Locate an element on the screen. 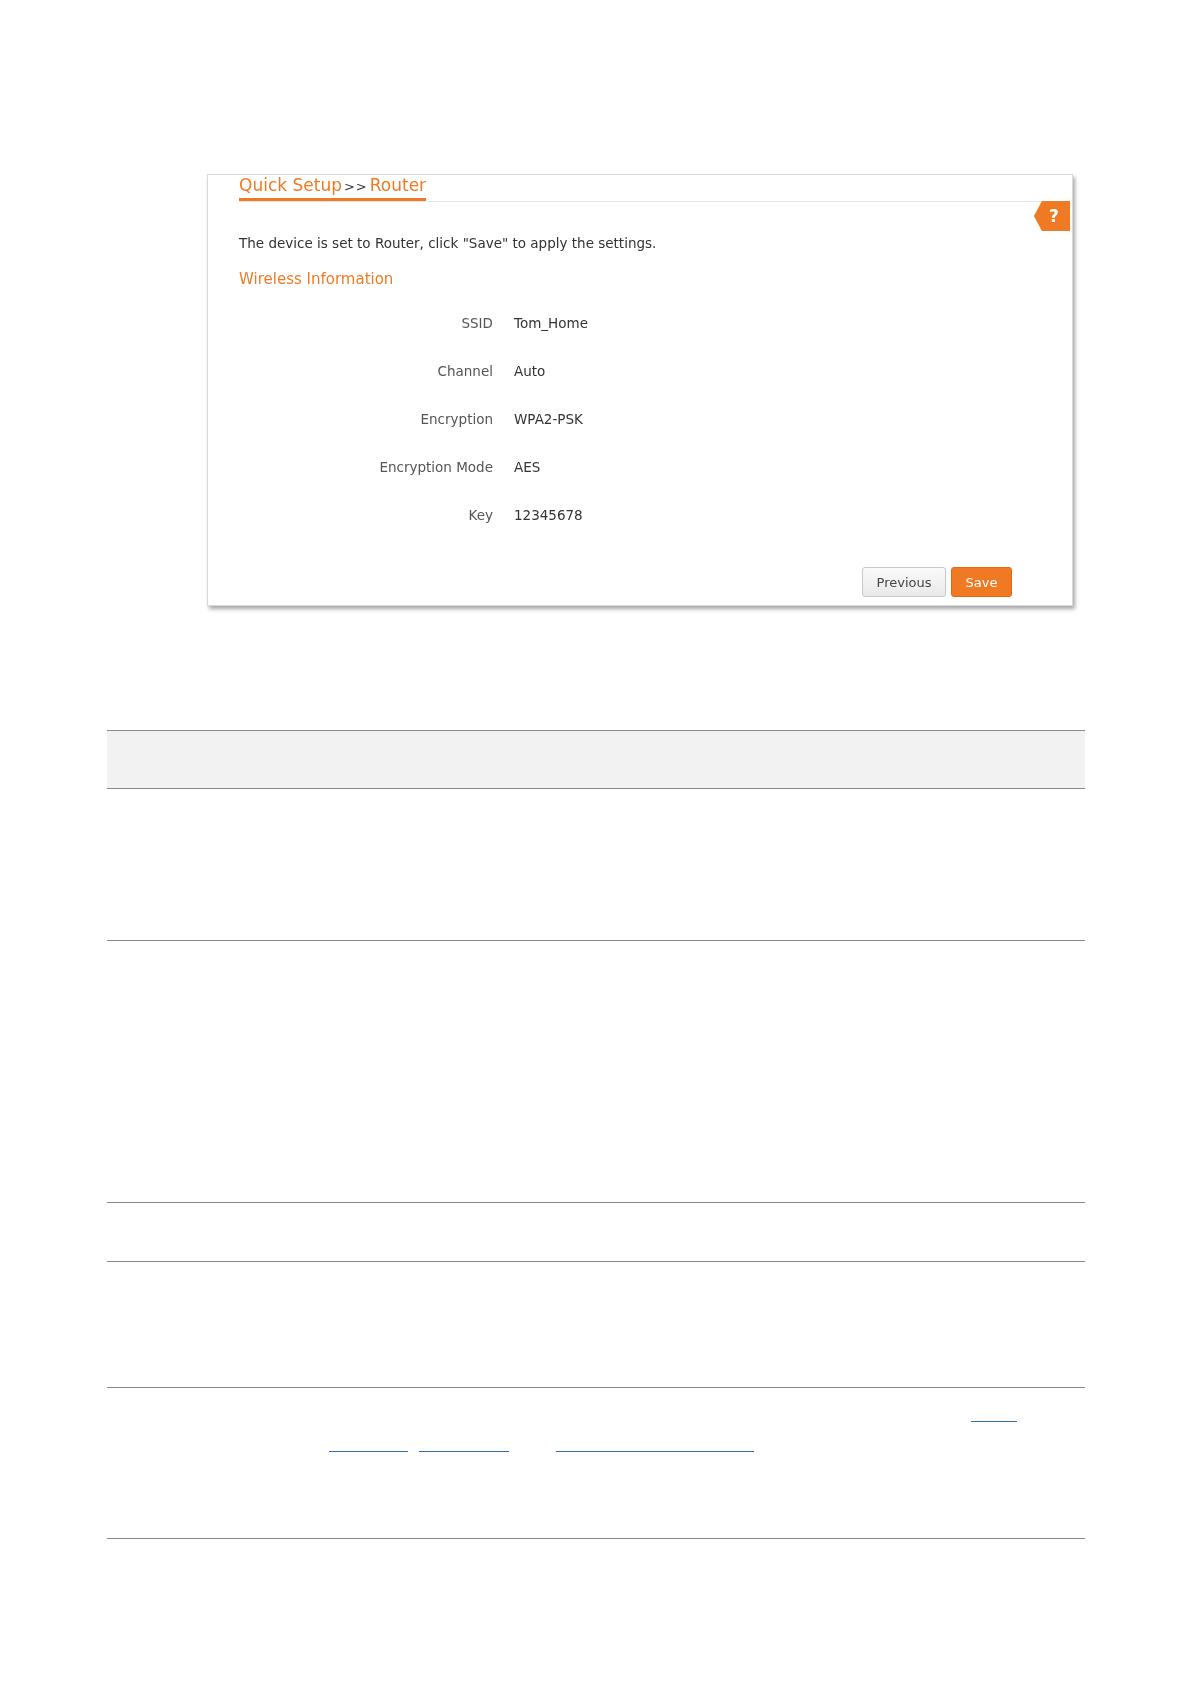  field-label: Key is located at coordinates (480, 514).